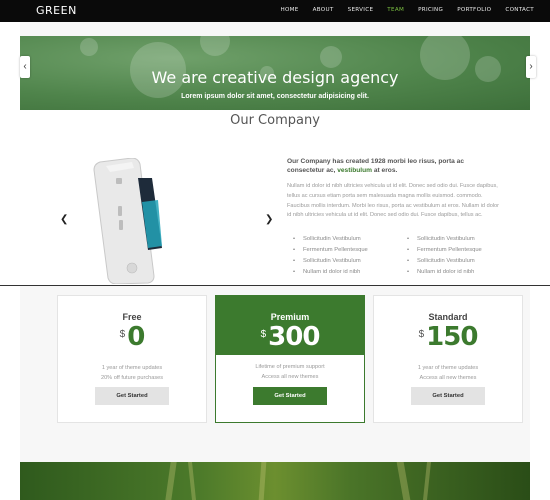 This screenshot has height=500, width=550. I want to click on lead-highlight: vestibulum, so click(355, 170).